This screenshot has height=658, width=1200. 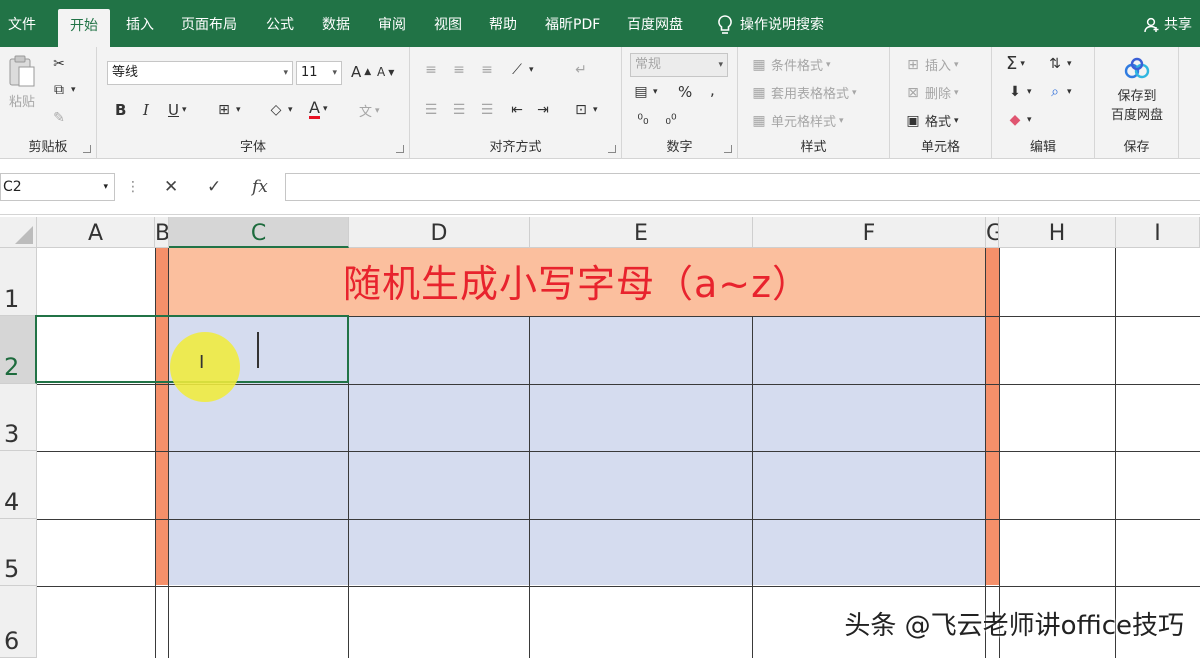 What do you see at coordinates (712, 90) in the screenshot?
I see `comma-button: ,` at bounding box center [712, 90].